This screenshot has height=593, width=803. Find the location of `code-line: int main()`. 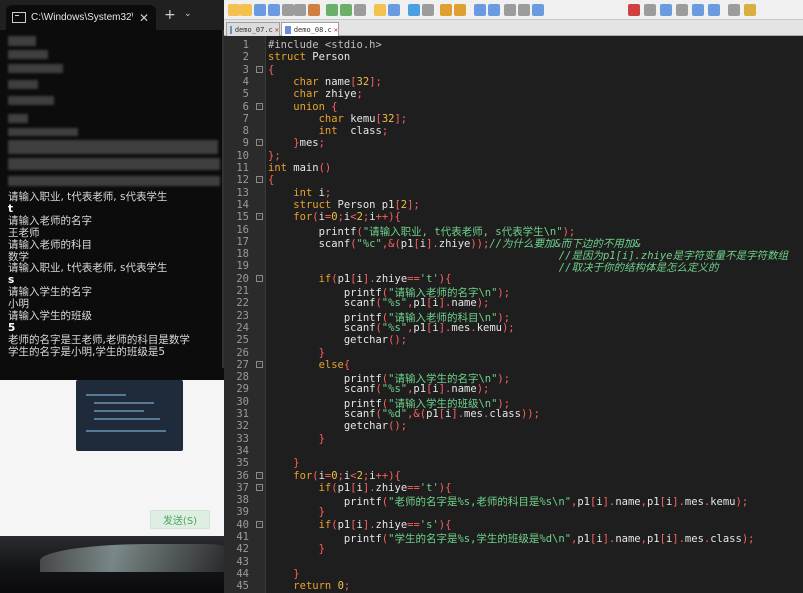

code-line: int main() is located at coordinates (299, 168).